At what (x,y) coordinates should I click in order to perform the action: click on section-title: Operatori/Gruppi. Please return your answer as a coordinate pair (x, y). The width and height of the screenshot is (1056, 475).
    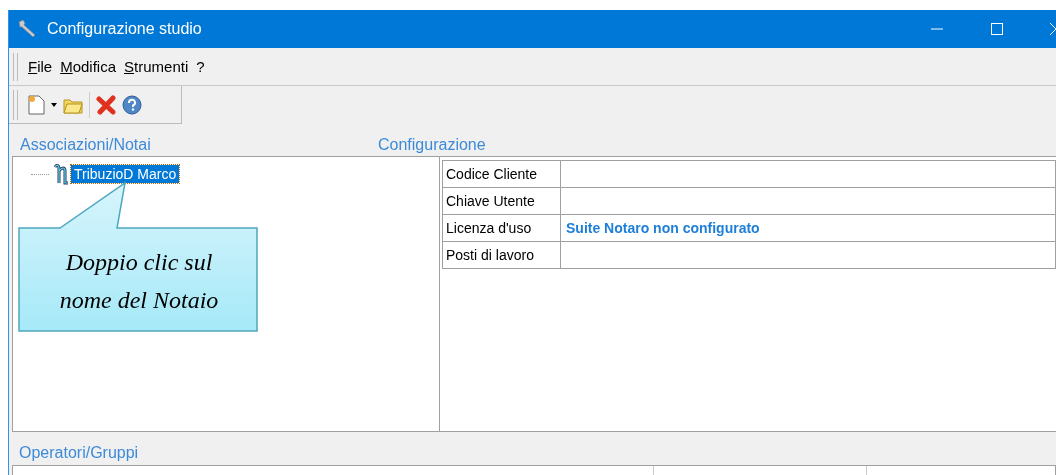
    Looking at the image, I should click on (79, 453).